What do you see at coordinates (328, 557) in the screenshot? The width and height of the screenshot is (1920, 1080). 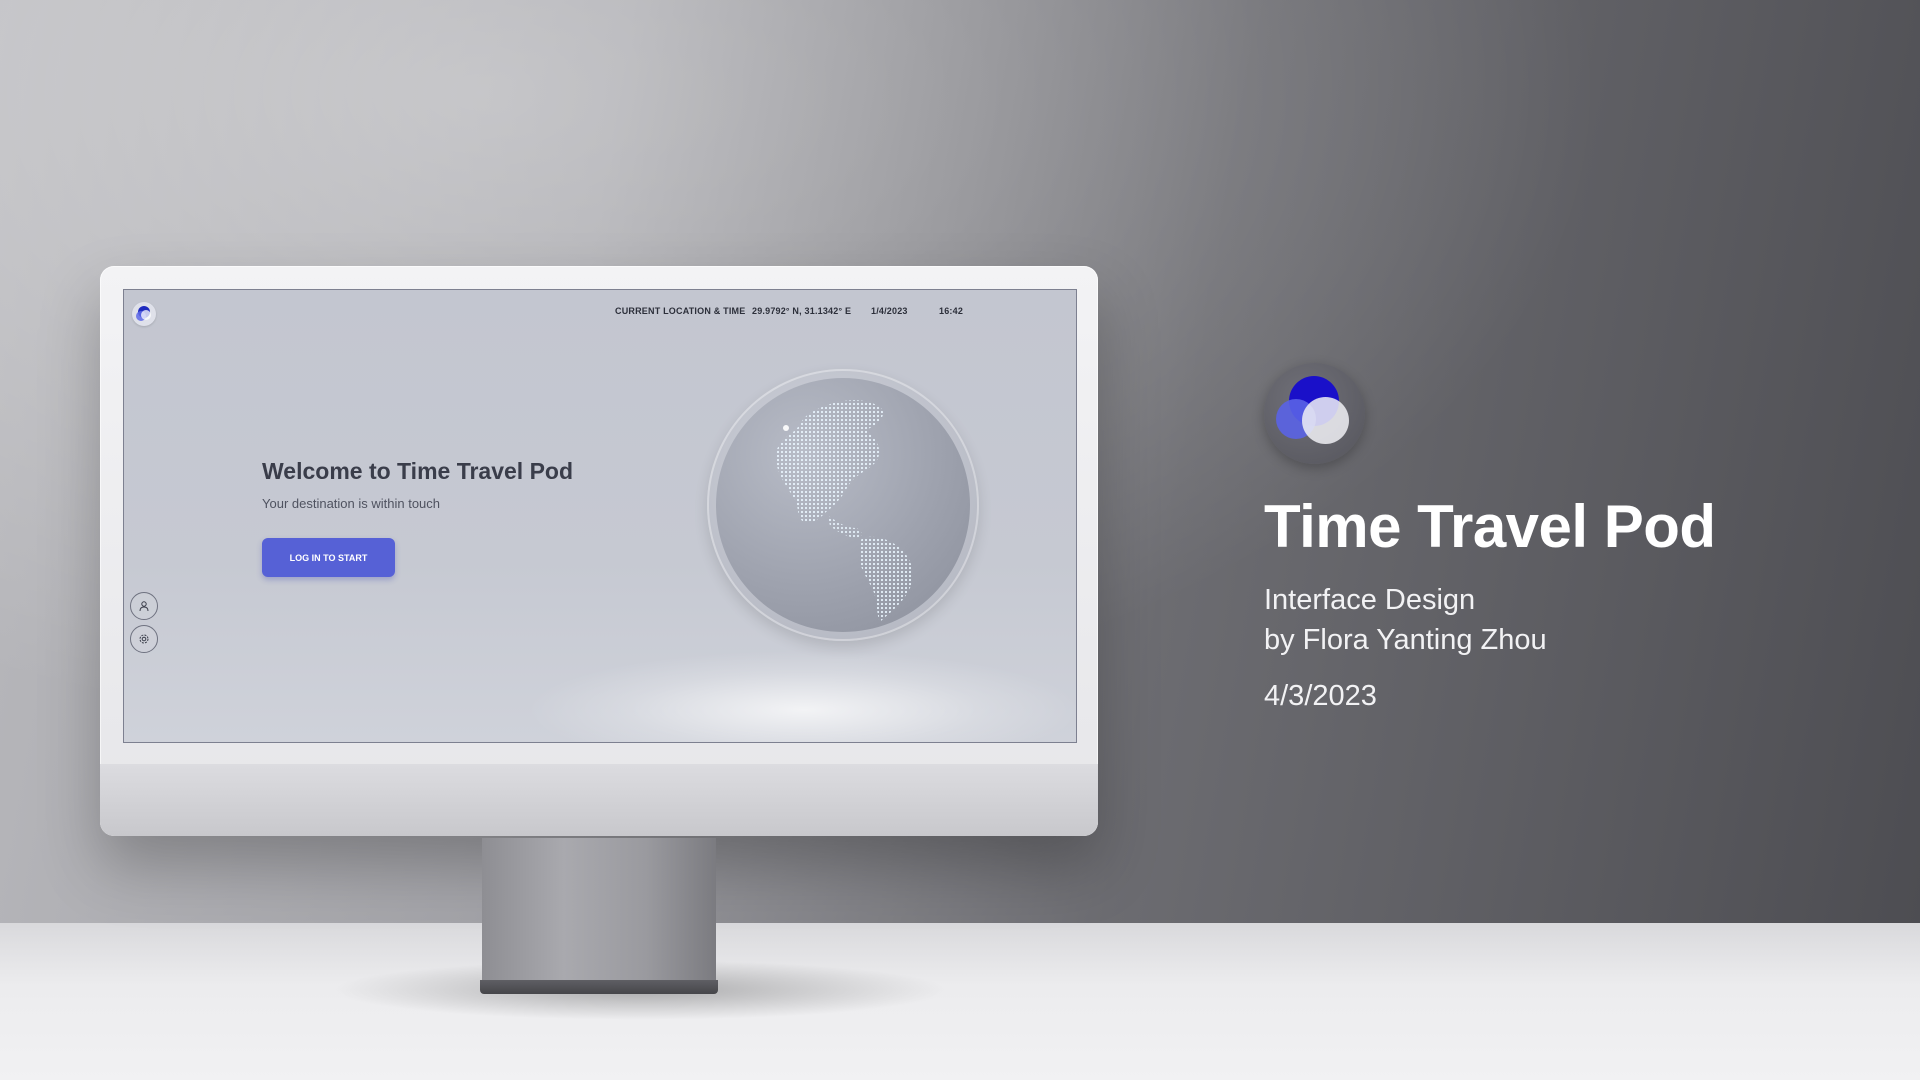 I see `login-button: LOG IN TO START` at bounding box center [328, 557].